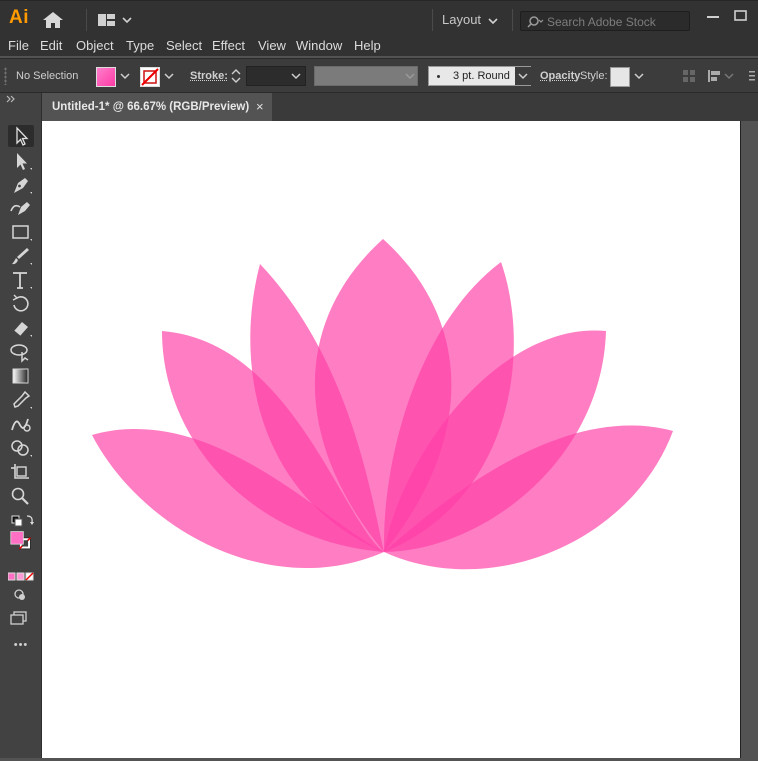  I want to click on eraser-icon, so click(22, 329).